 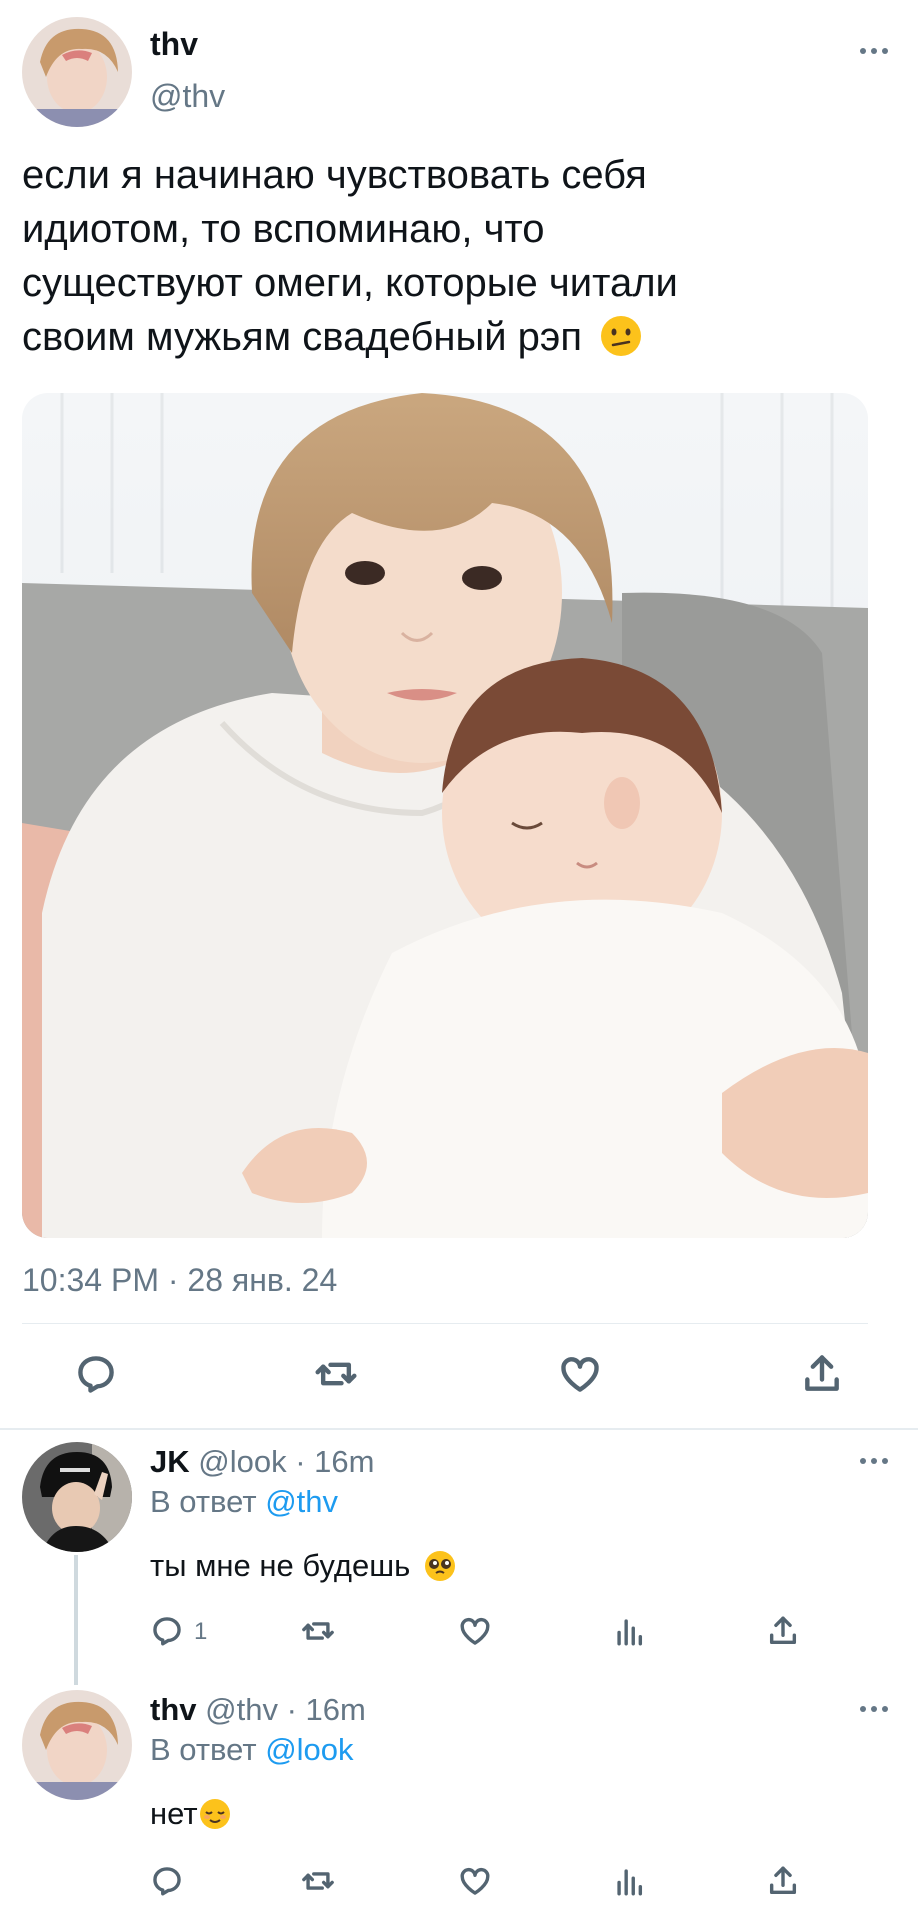 I want to click on relieved-face-emoji, so click(x=214, y=1813).